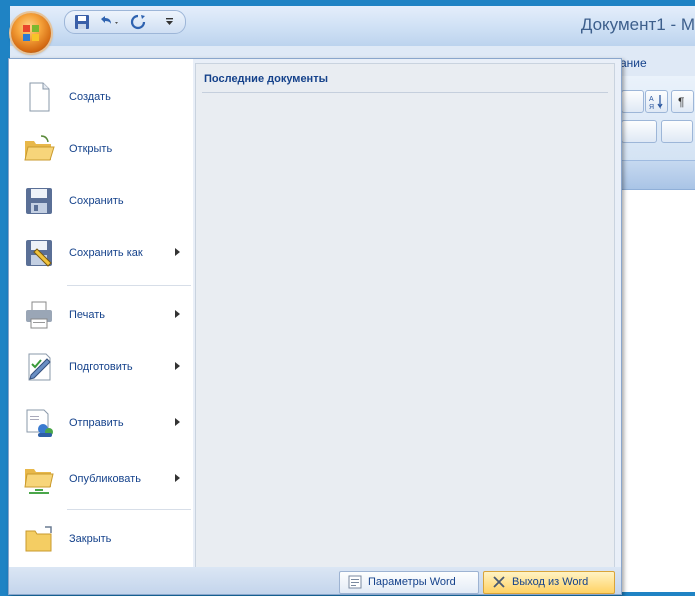 The height and width of the screenshot is (596, 695). Describe the element at coordinates (90, 97) in the screenshot. I see `menu-item-label: Создать` at that location.